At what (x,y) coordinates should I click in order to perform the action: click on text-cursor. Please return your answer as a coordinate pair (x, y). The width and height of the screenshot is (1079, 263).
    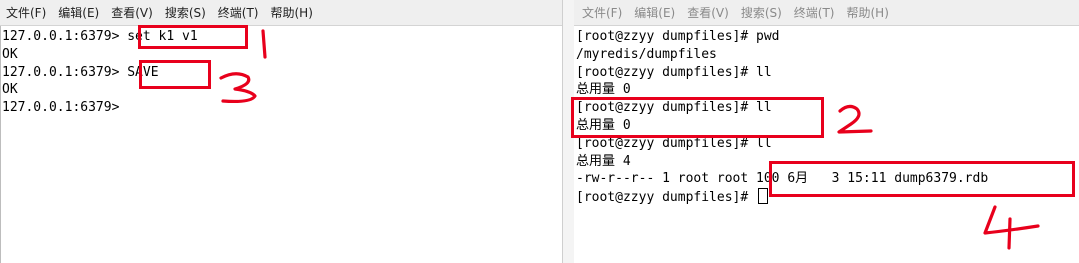
    Looking at the image, I should click on (763, 196).